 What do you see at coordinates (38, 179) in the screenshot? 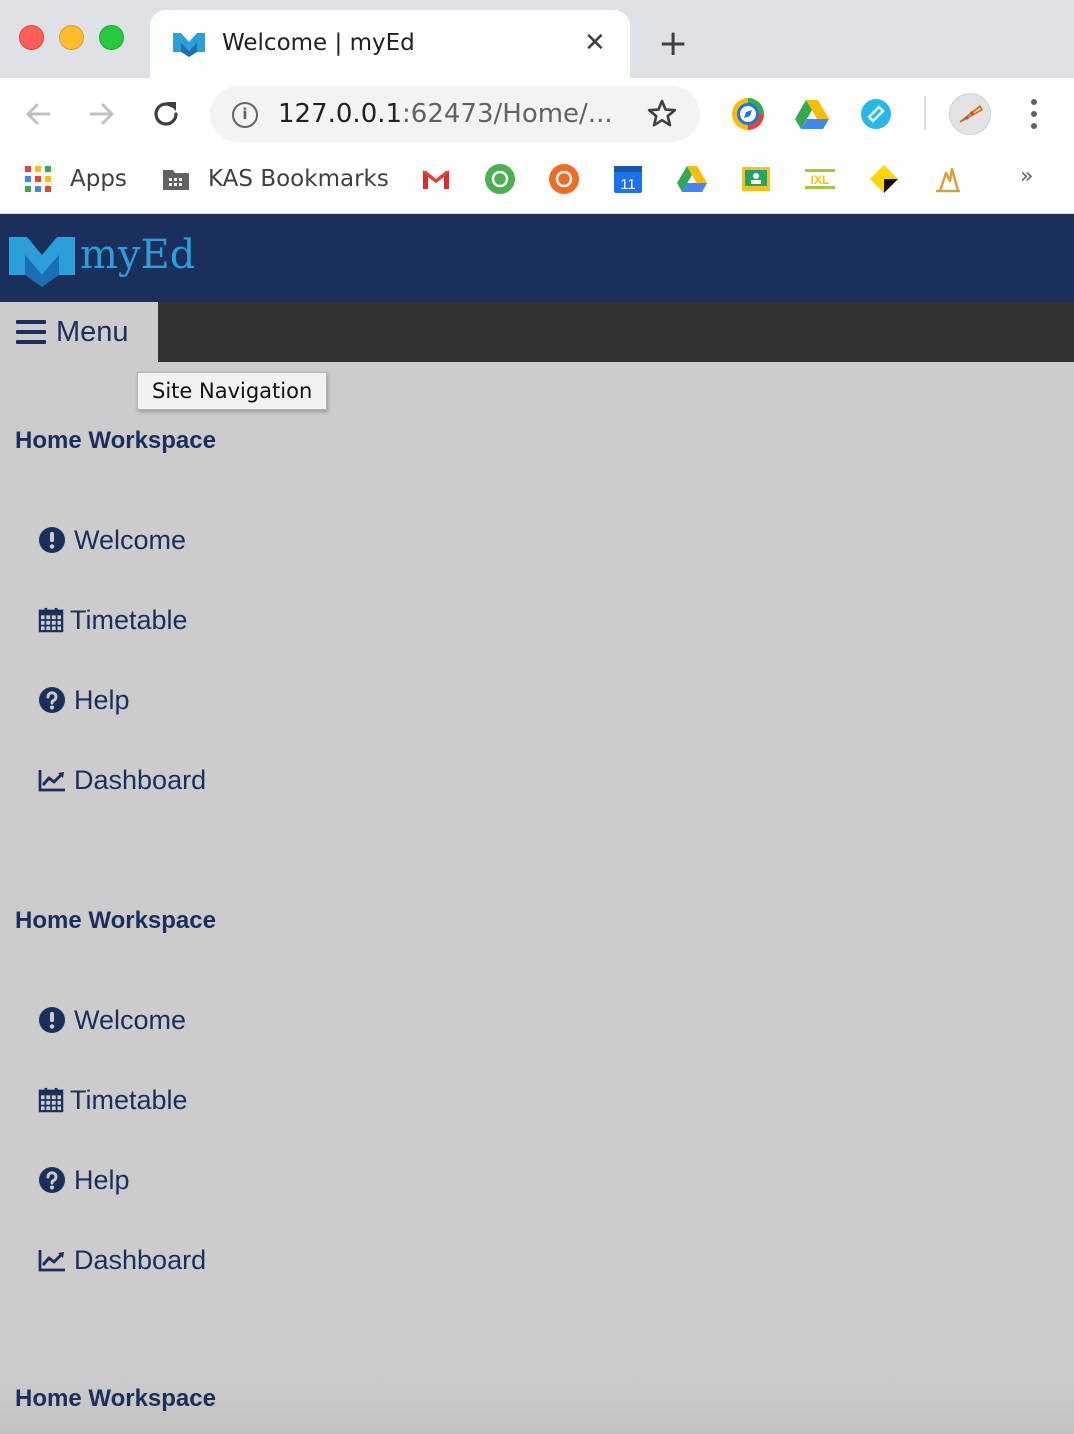
I see `apps-grid-icon` at bounding box center [38, 179].